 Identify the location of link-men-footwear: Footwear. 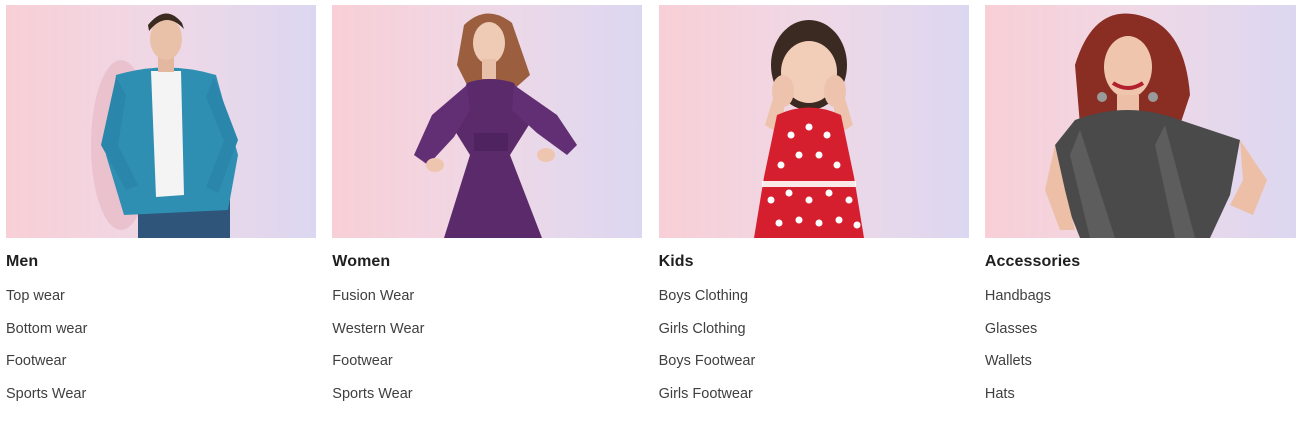
(161, 368).